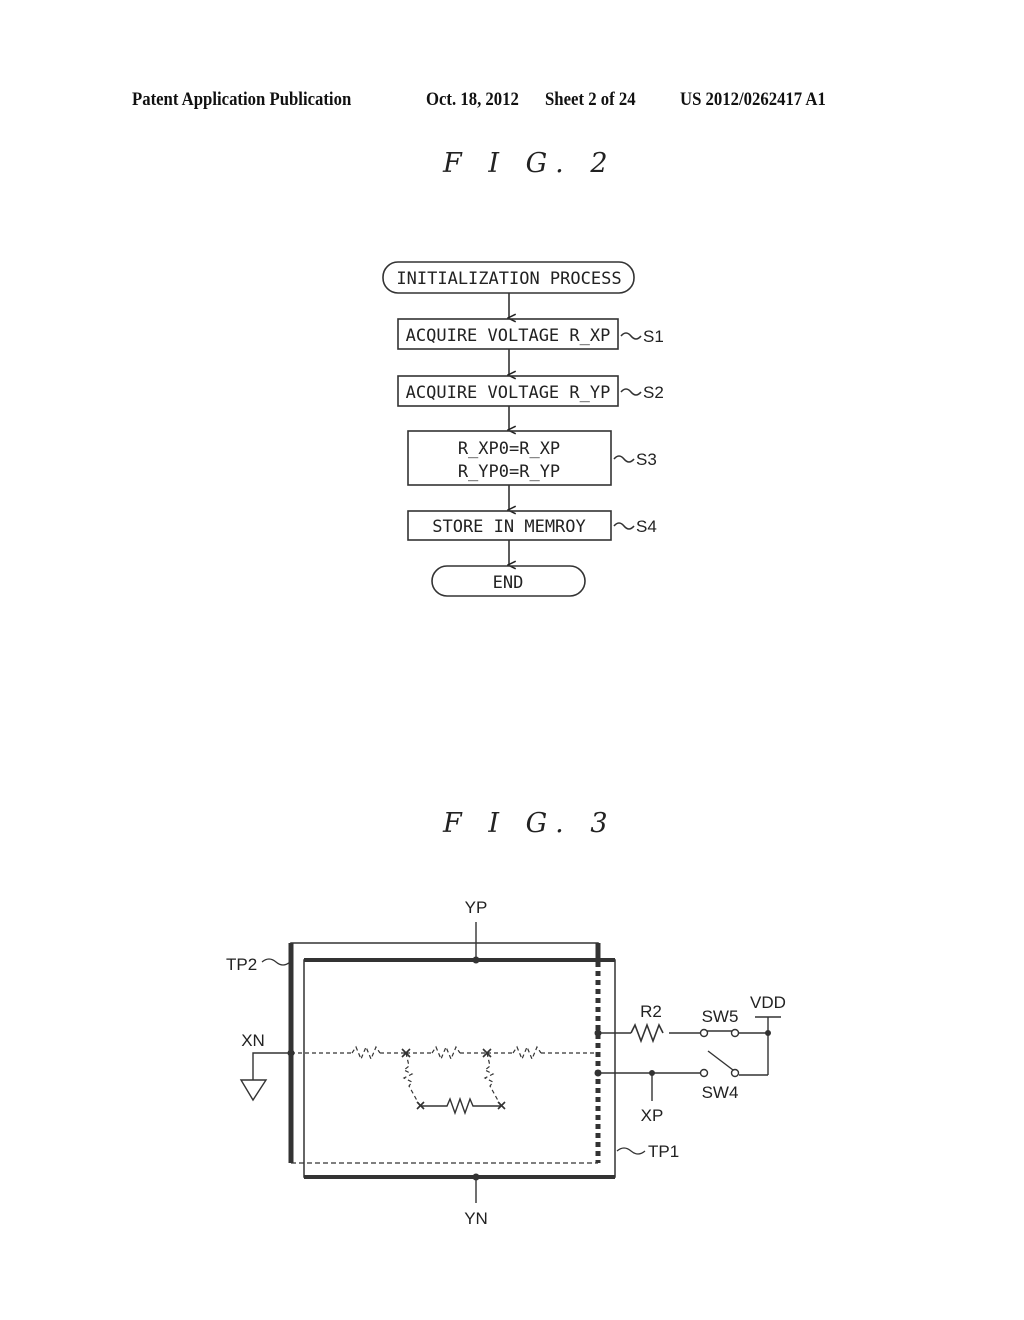  I want to click on end-label: END, so click(508, 583).